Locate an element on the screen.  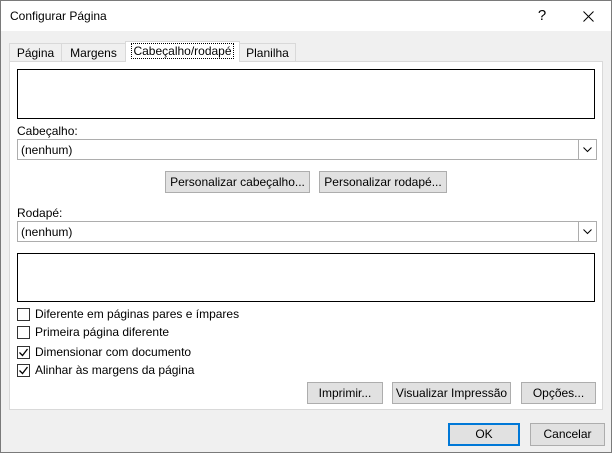
ok-button: OK is located at coordinates (484, 434).